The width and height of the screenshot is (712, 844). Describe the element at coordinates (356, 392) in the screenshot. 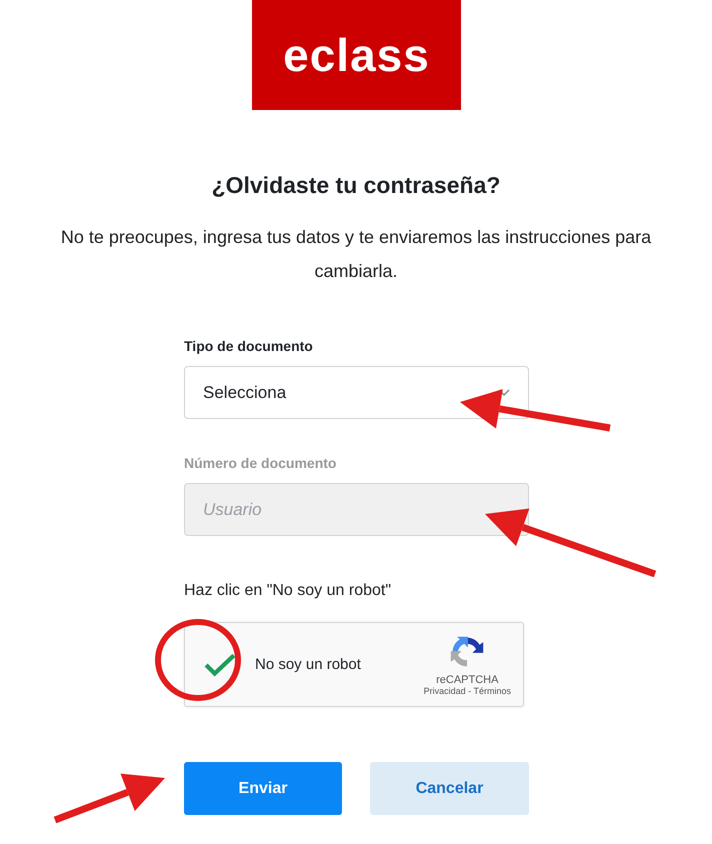

I see `document-type-select: Selecciona` at that location.